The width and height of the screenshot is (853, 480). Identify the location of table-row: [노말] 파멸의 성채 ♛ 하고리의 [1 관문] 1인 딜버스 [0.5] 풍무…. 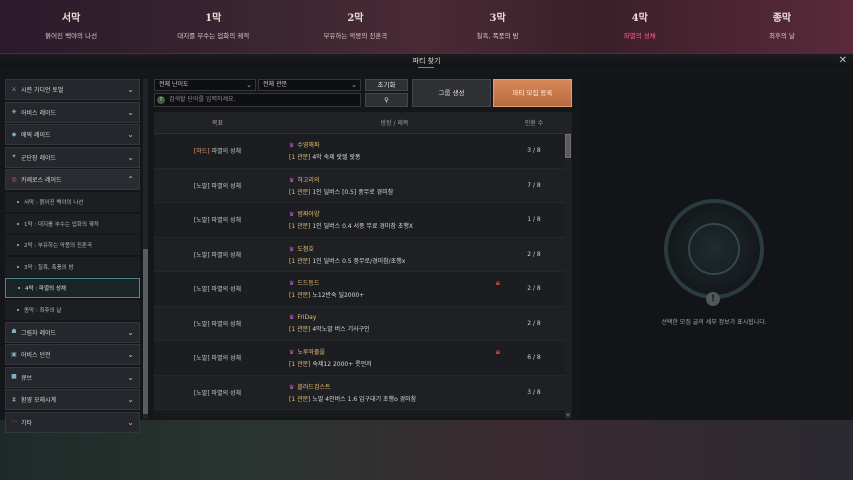
(363, 185).